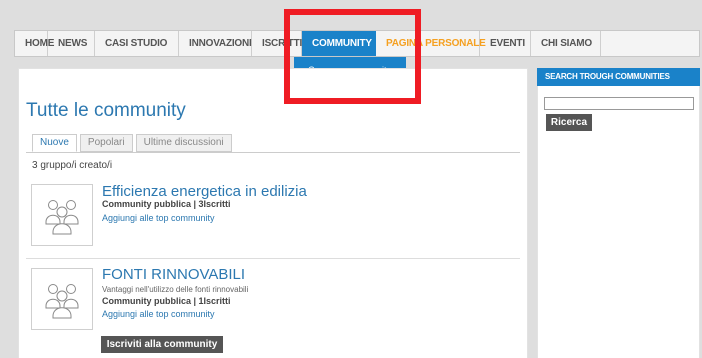  What do you see at coordinates (566, 43) in the screenshot?
I see `nav-chi-siamo: CHI SIAMO` at bounding box center [566, 43].